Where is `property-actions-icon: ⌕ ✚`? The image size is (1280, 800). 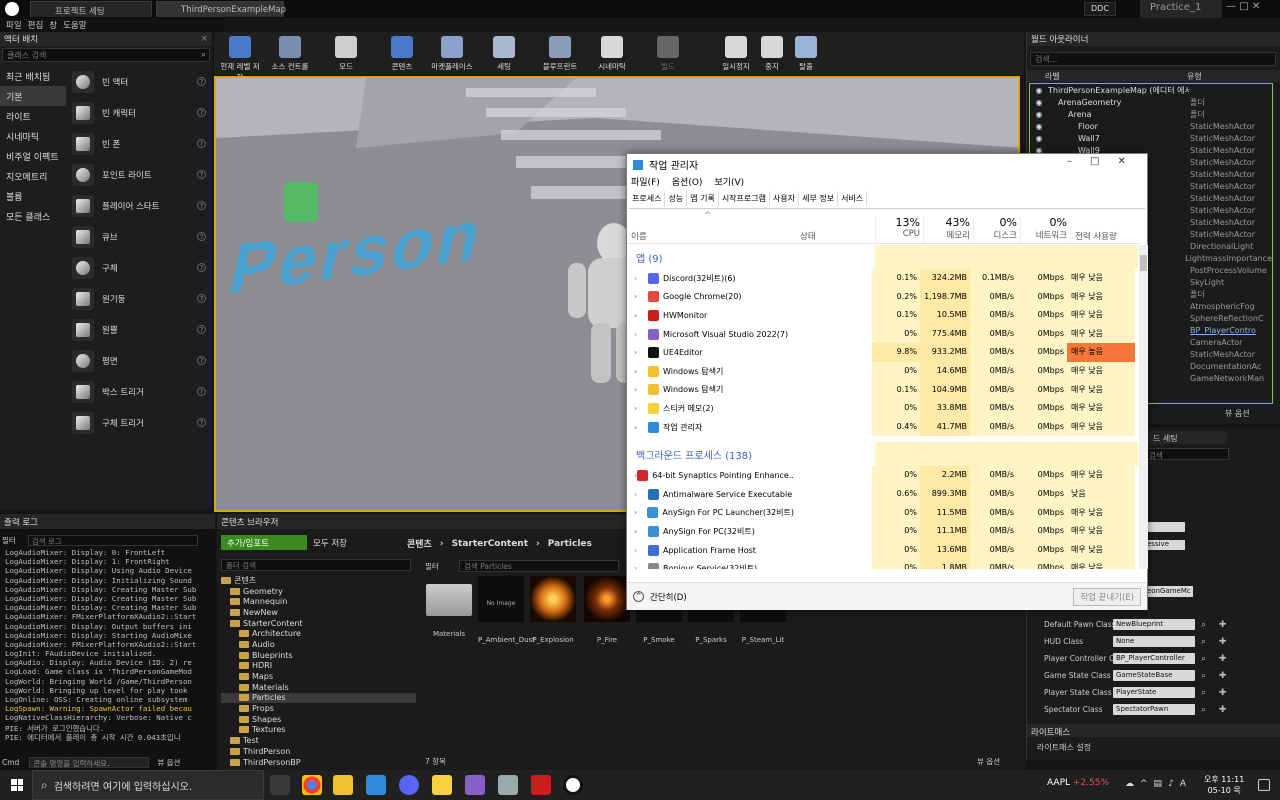
property-actions-icon: ⌕ ✚ is located at coordinates (1216, 625).